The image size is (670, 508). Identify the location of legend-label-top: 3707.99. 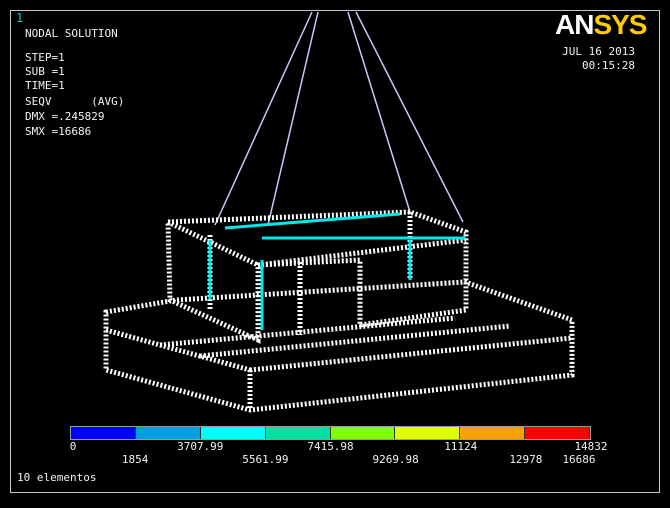
(200, 446).